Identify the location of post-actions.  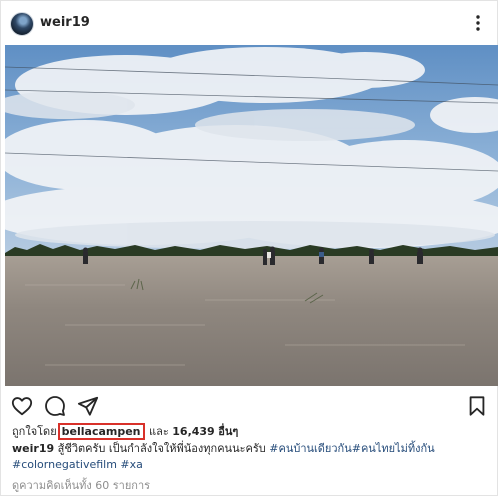
(250, 405).